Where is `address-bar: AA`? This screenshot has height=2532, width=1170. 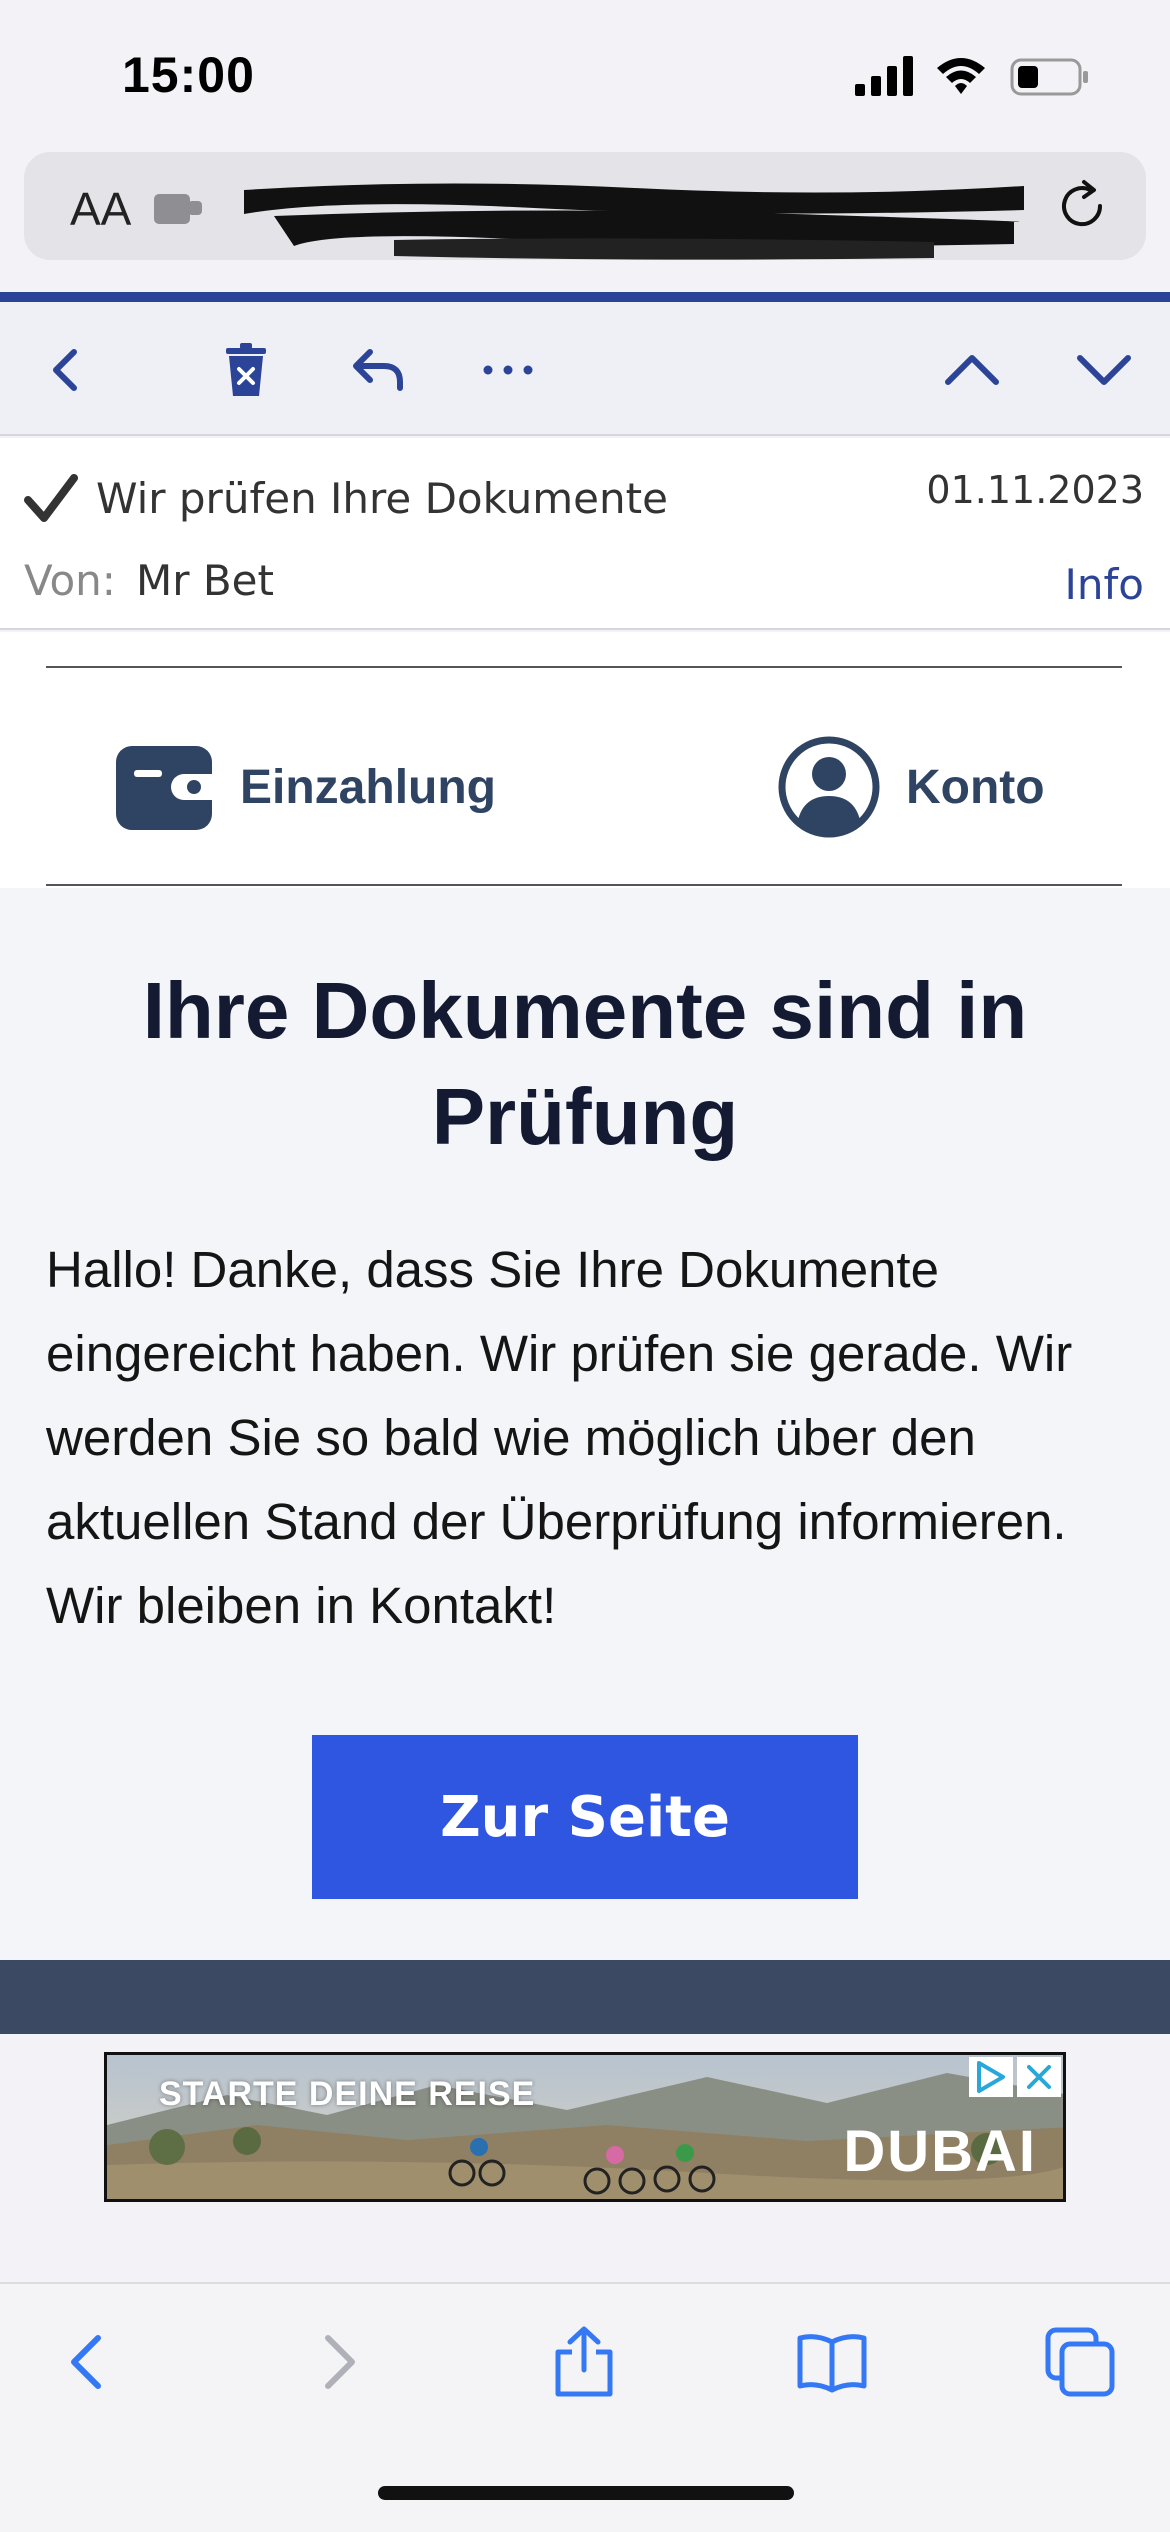
address-bar: AA is located at coordinates (585, 206).